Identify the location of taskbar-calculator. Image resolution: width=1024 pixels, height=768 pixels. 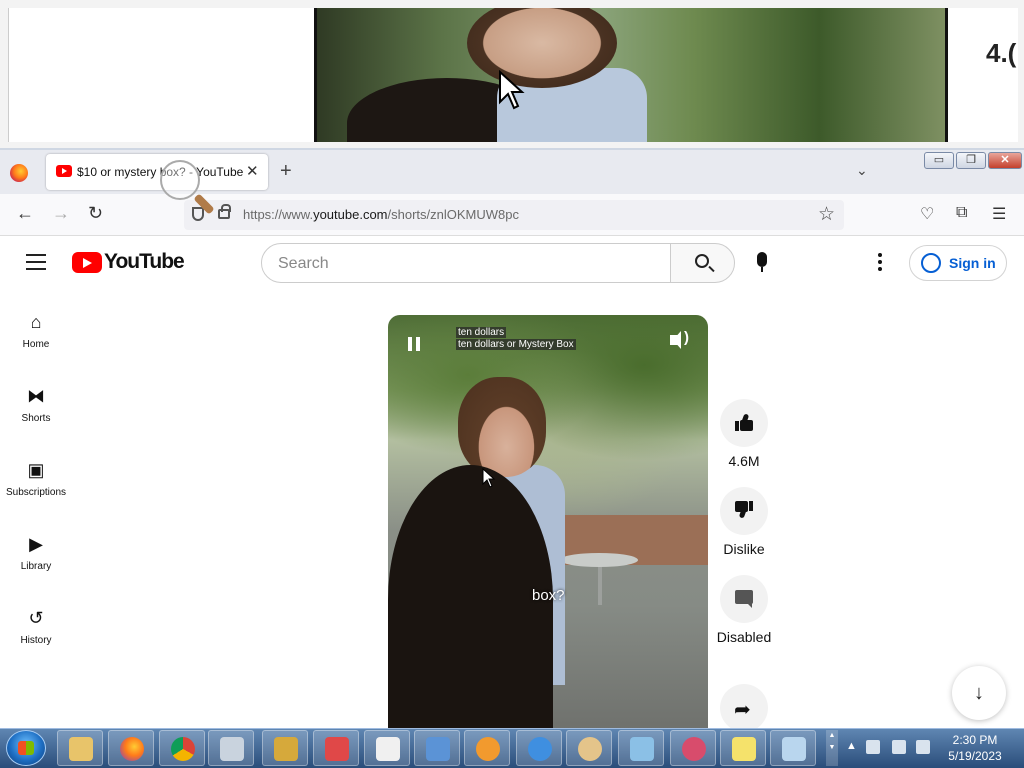
(231, 748).